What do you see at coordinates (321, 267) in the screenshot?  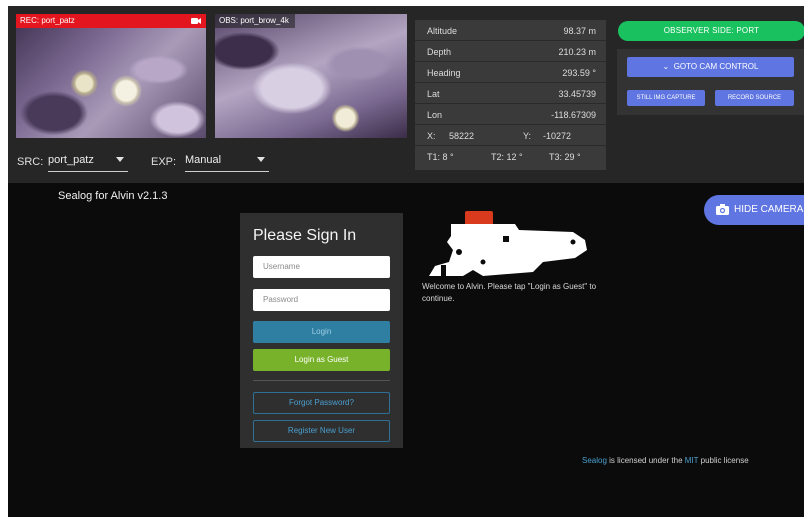 I see `username-field` at bounding box center [321, 267].